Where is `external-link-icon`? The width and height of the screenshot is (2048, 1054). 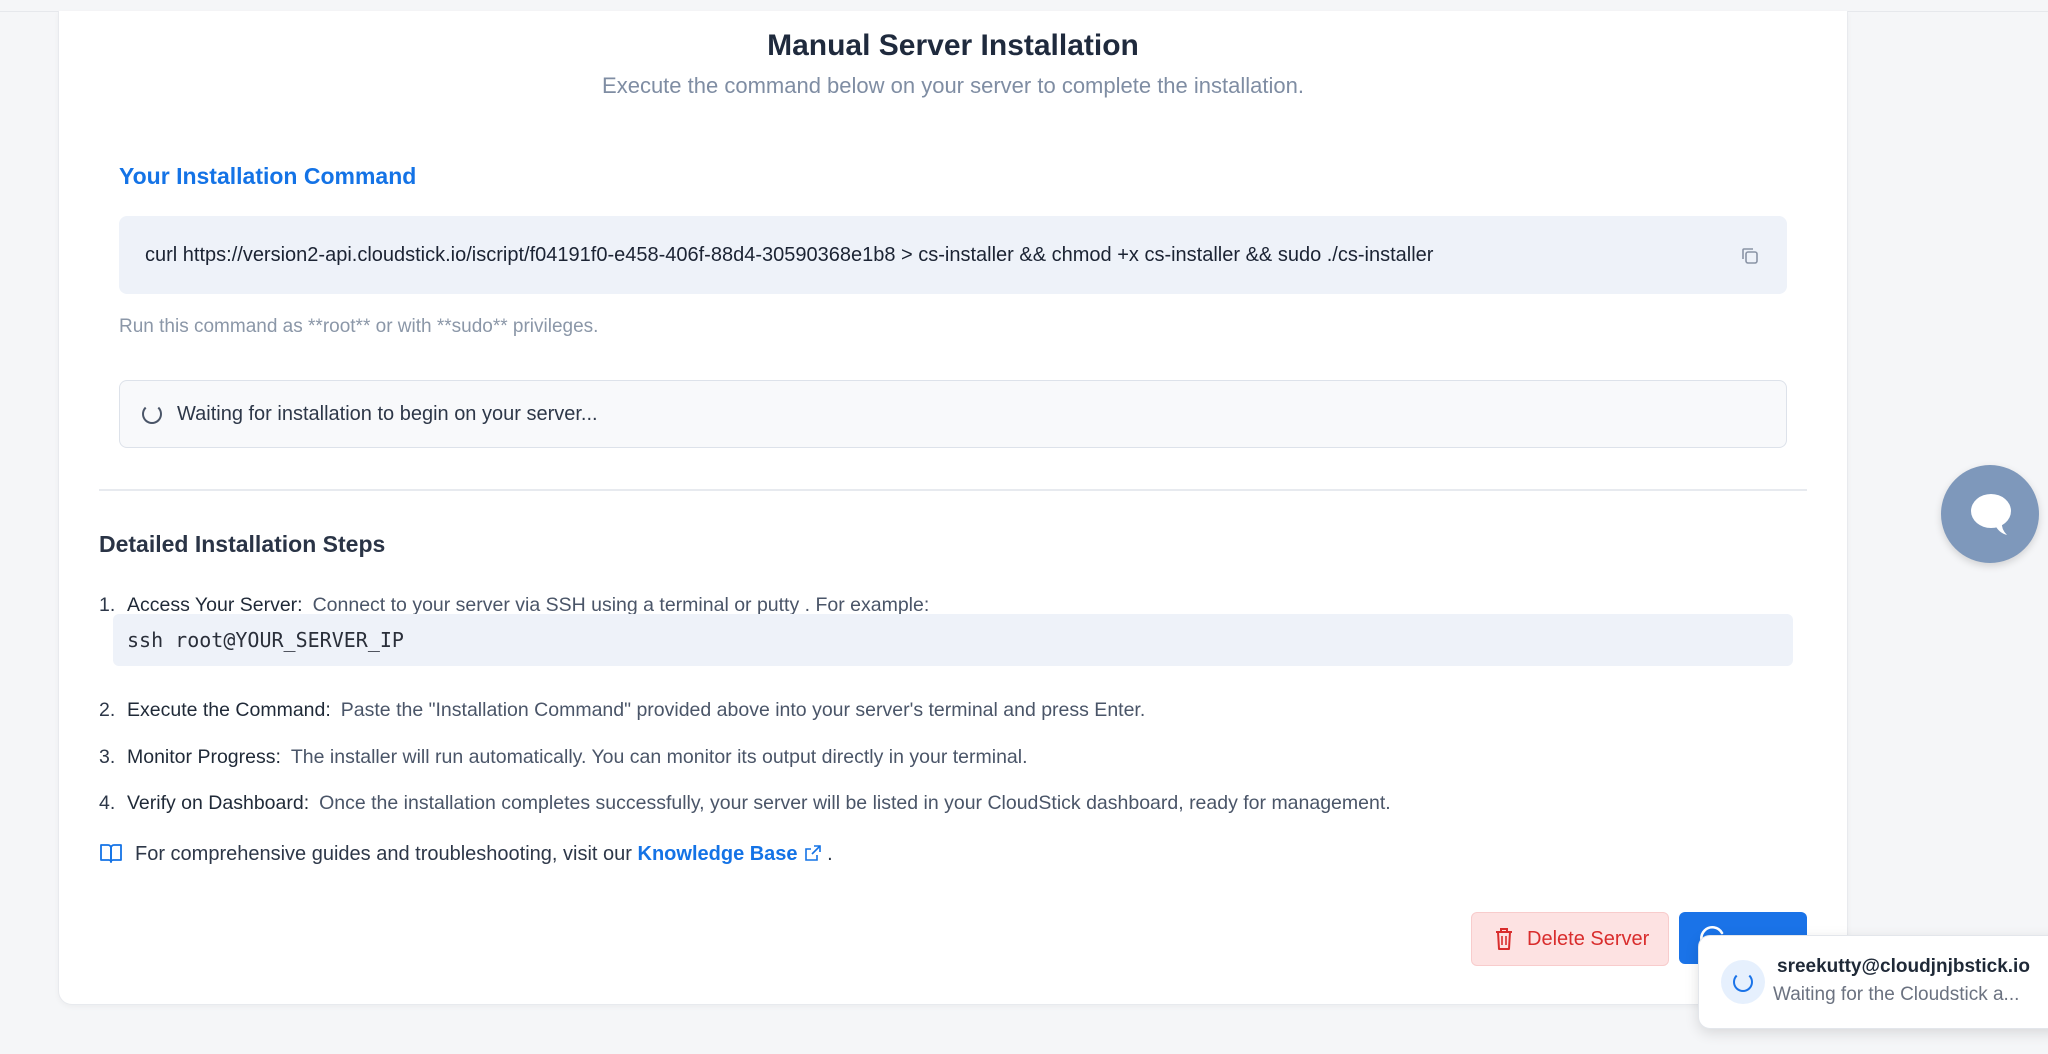
external-link-icon is located at coordinates (813, 856).